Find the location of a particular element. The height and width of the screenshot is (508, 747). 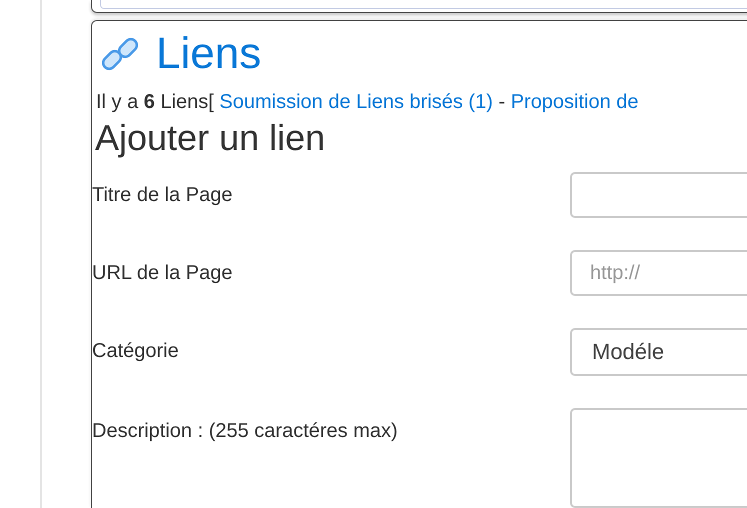

summary-link: Proposition de is located at coordinates (574, 102).